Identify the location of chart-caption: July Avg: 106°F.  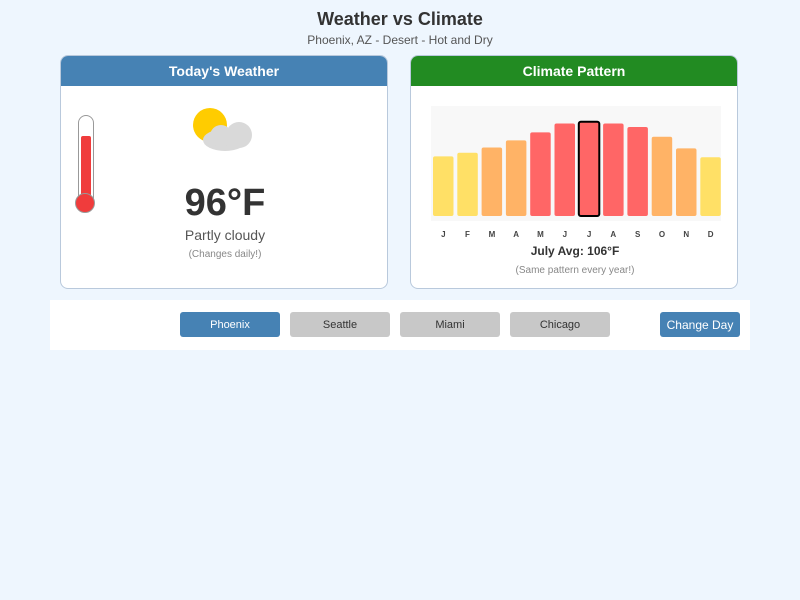
(575, 251).